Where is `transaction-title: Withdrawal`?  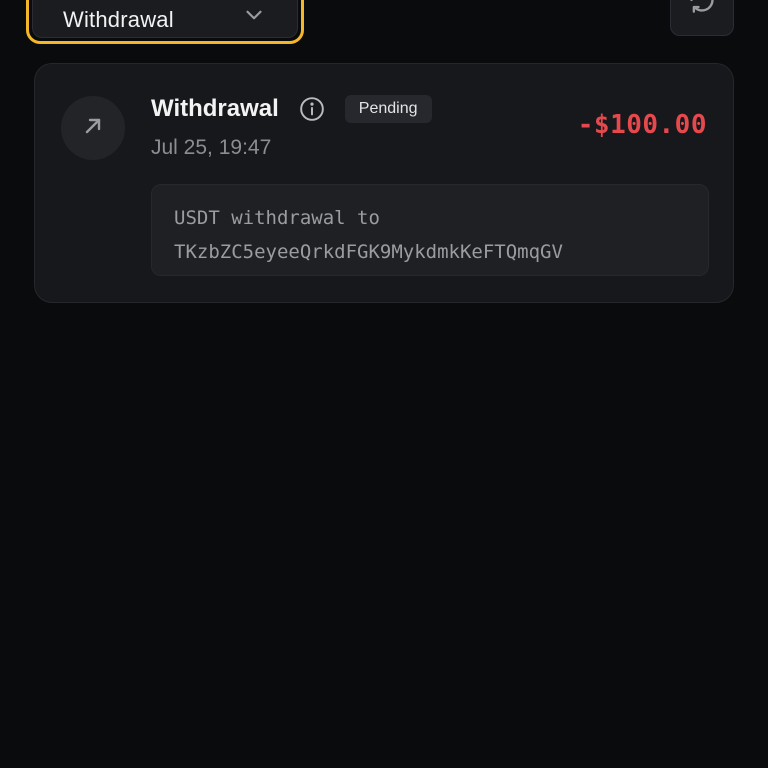 transaction-title: Withdrawal is located at coordinates (215, 108).